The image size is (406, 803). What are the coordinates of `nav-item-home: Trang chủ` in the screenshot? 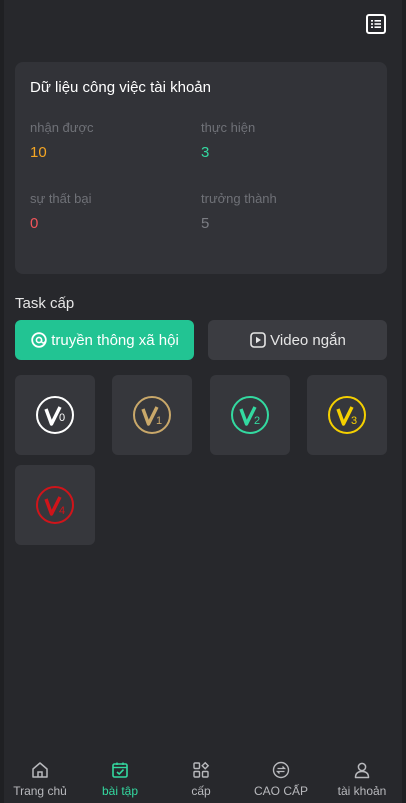 It's located at (40, 777).